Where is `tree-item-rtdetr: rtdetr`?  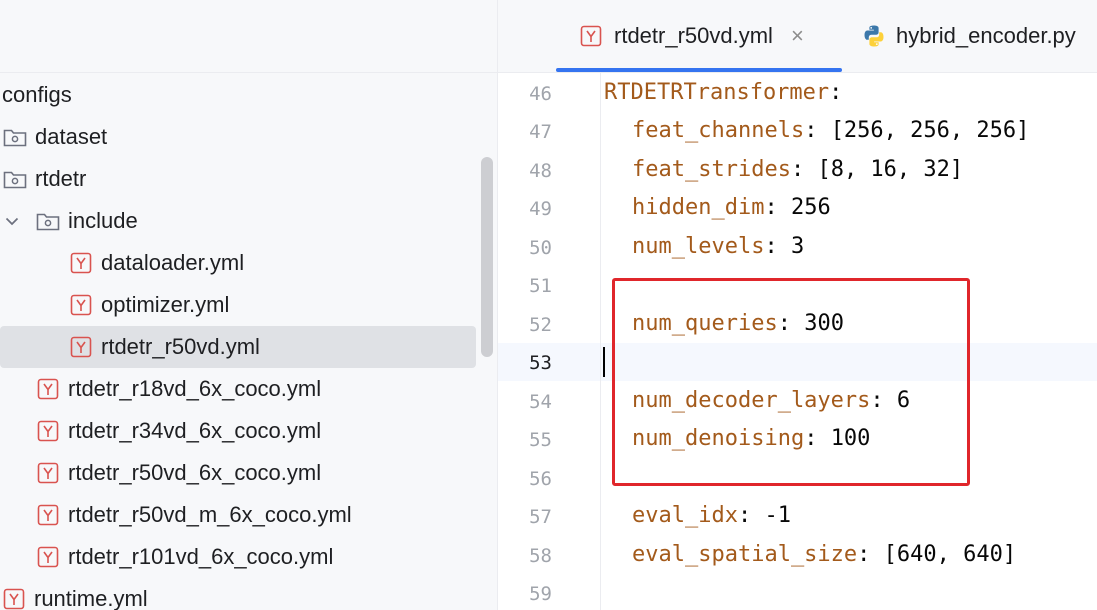 tree-item-rtdetr: rtdetr is located at coordinates (44, 179).